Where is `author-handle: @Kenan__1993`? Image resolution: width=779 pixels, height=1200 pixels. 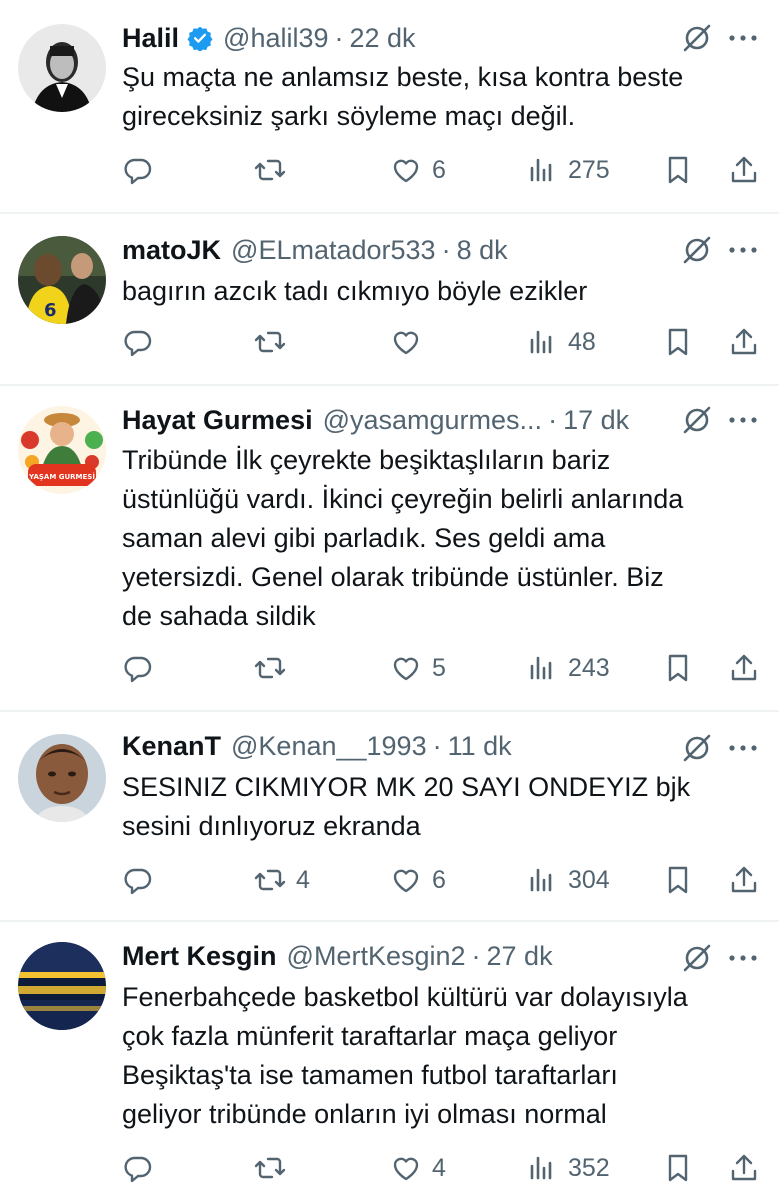 author-handle: @Kenan__1993 is located at coordinates (329, 746).